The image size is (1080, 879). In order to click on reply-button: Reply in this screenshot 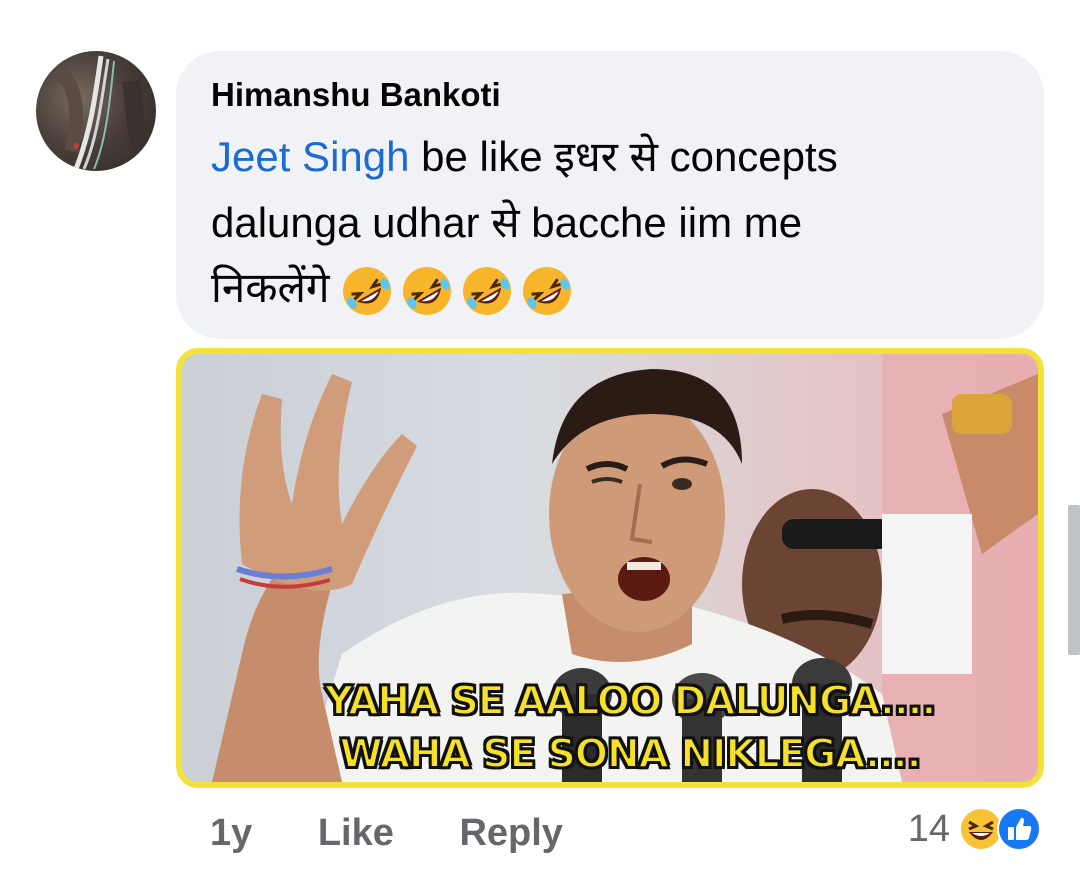, I will do `click(510, 833)`.